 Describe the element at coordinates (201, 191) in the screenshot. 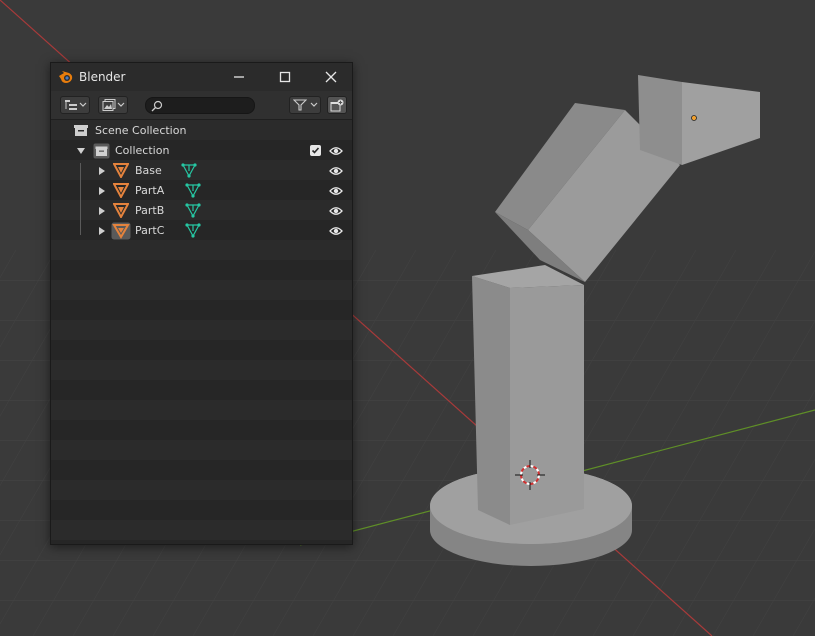

I see `object-row-parta: PartA` at that location.